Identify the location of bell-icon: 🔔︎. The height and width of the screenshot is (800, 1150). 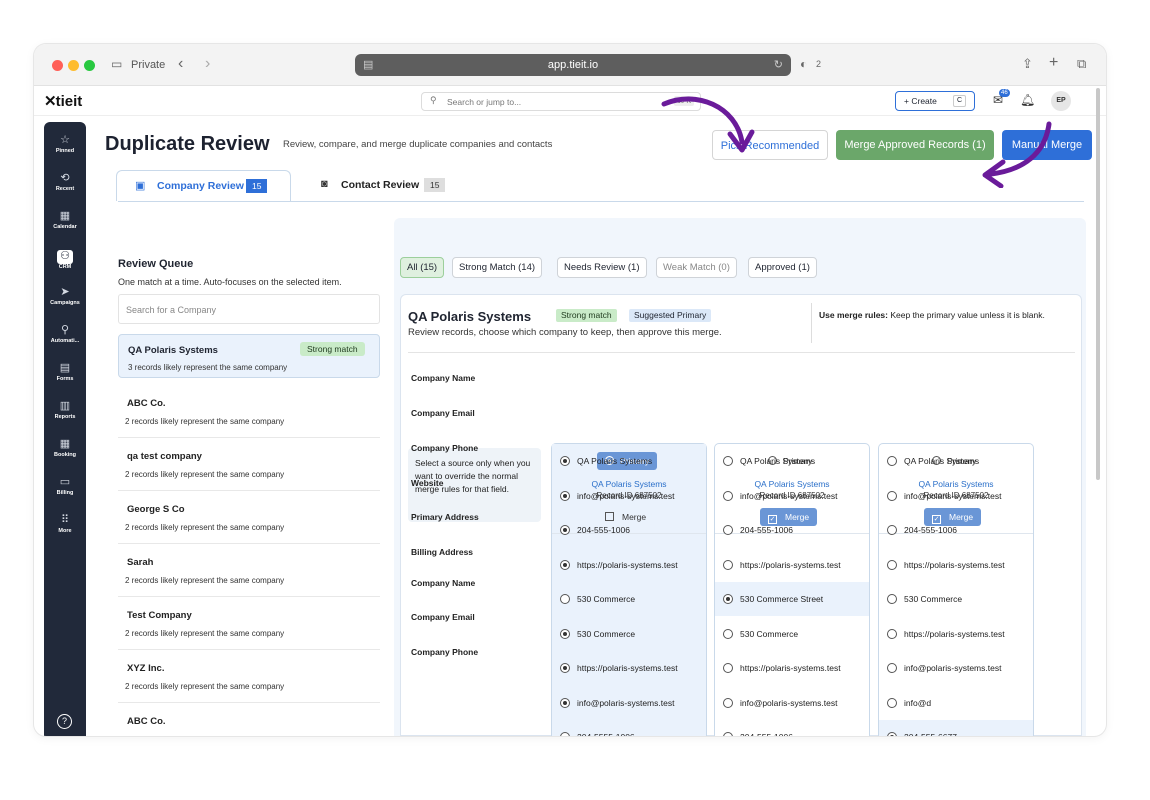
(1027, 100).